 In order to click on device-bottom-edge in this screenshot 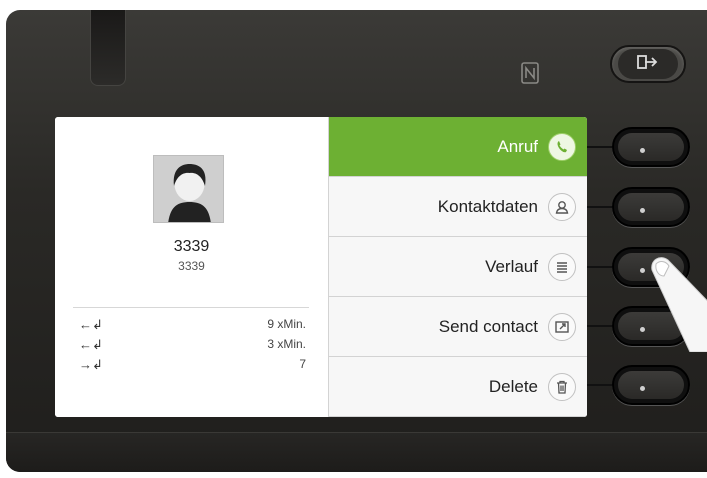, I will do `click(356, 452)`.